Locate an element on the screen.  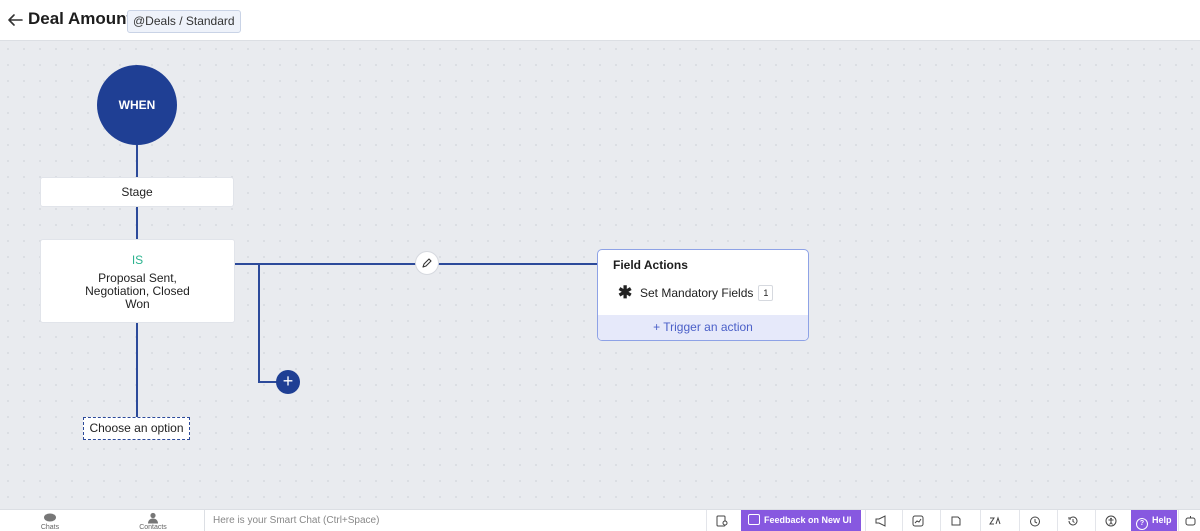
tray-button-reports is located at coordinates (917, 520).